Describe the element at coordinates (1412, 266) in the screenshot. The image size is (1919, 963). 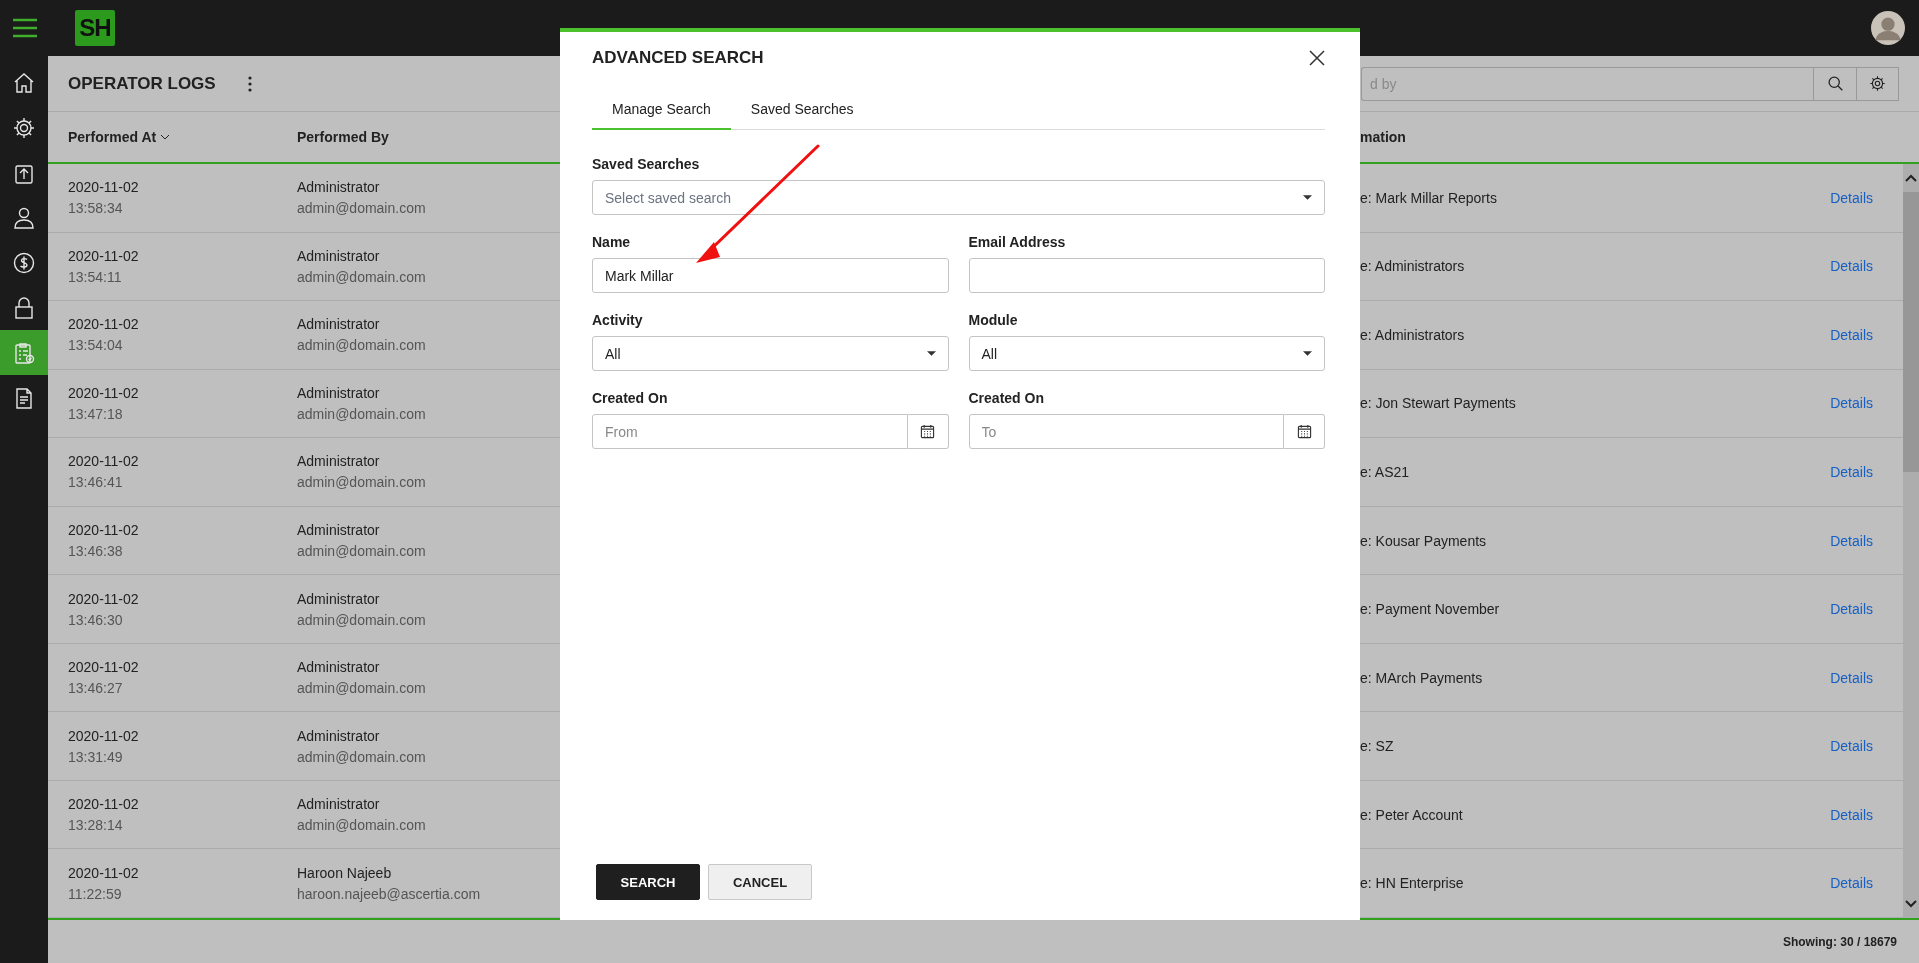
I see `information-text: e: Administrators` at that location.